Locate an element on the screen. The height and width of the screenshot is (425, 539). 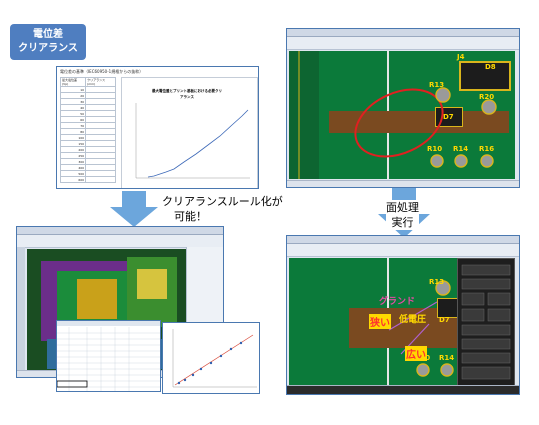
rule-caption: クリアランスルール化が 可能！ is located at coordinates (222, 209).